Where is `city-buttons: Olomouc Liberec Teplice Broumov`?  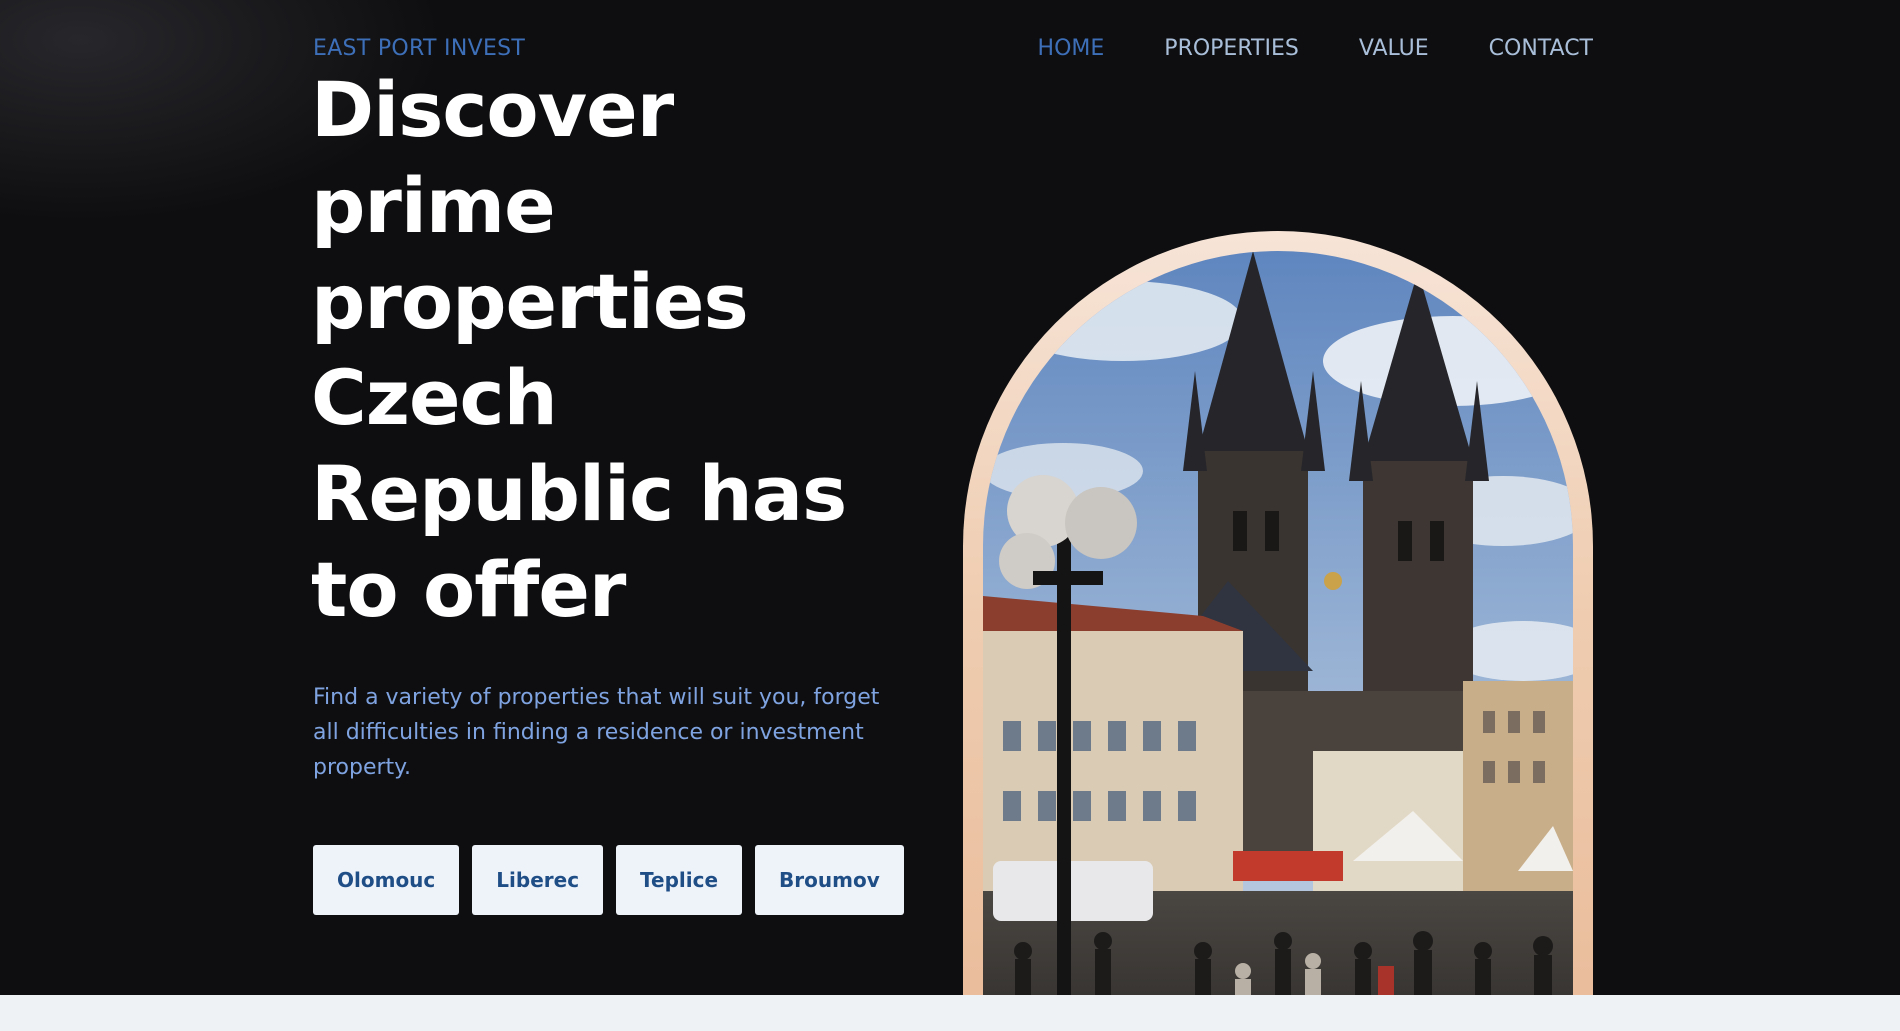 city-buttons: Olomouc Liberec Teplice Broumov is located at coordinates (608, 880).